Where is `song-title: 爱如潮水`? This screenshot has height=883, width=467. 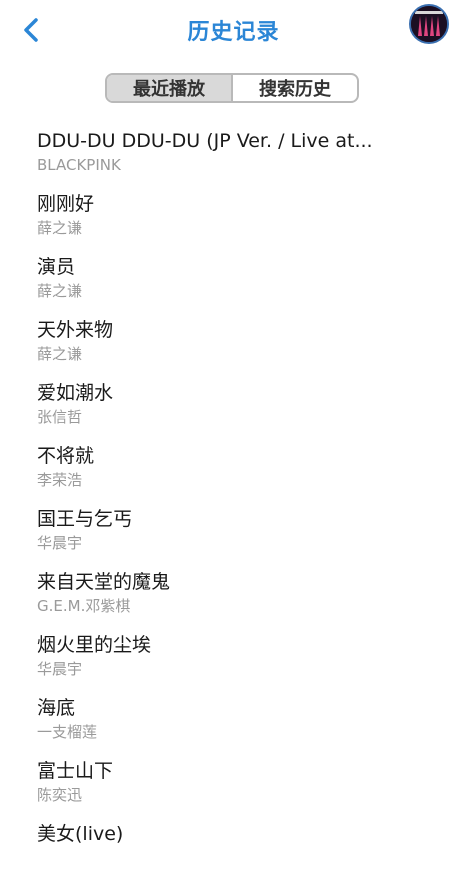
song-title: 爱如潮水 is located at coordinates (75, 393).